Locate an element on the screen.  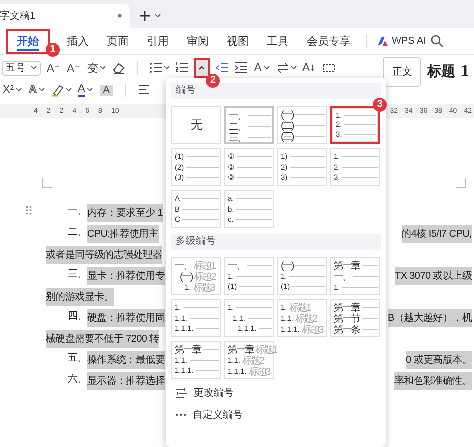
numbered-list-icon is located at coordinates (182, 68).